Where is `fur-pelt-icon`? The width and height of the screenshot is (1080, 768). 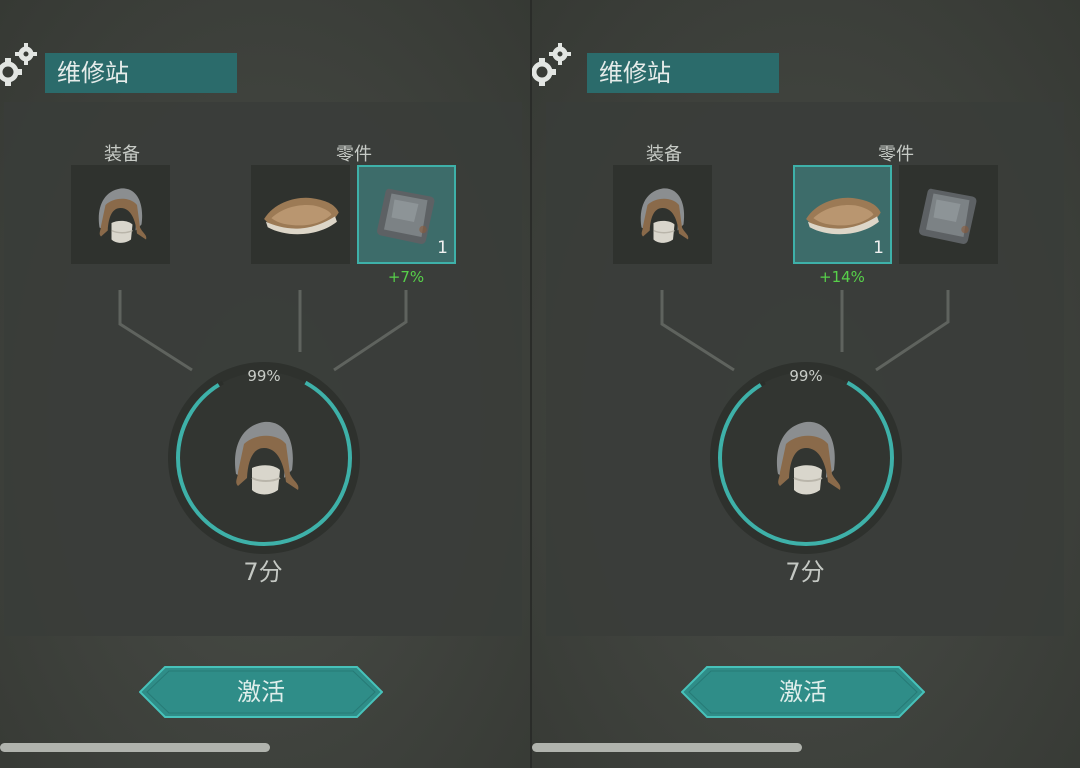
fur-pelt-icon is located at coordinates (301, 216).